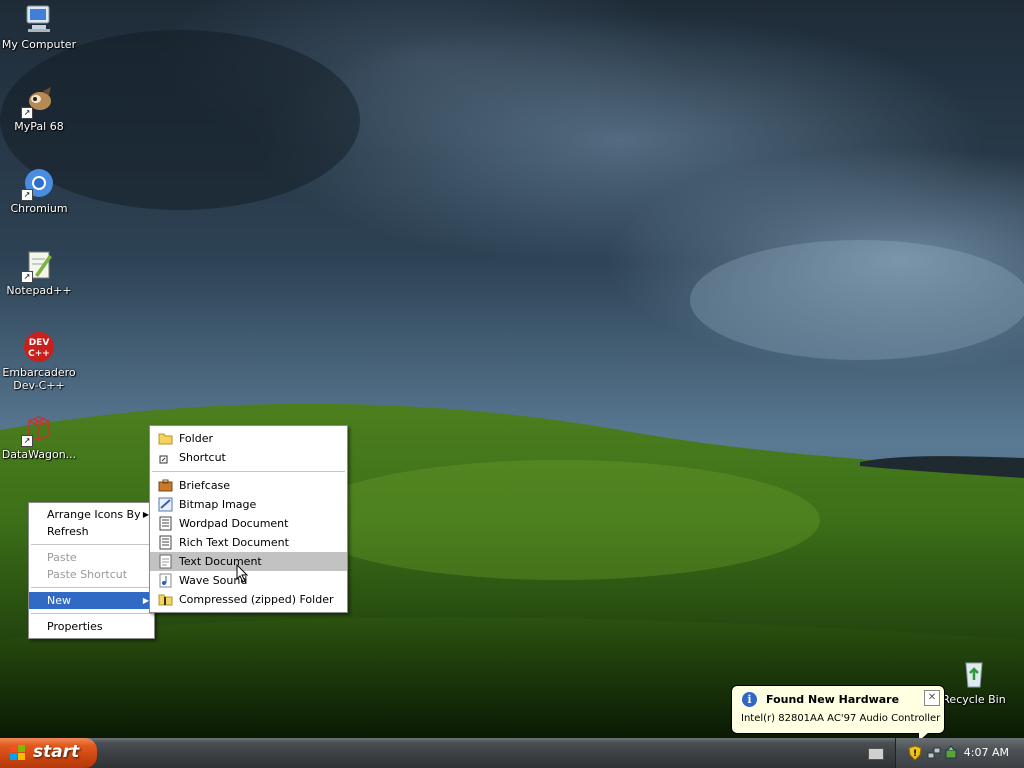 This screenshot has height=768, width=1024. I want to click on devcpp-icon: DEV C++, so click(39, 347).